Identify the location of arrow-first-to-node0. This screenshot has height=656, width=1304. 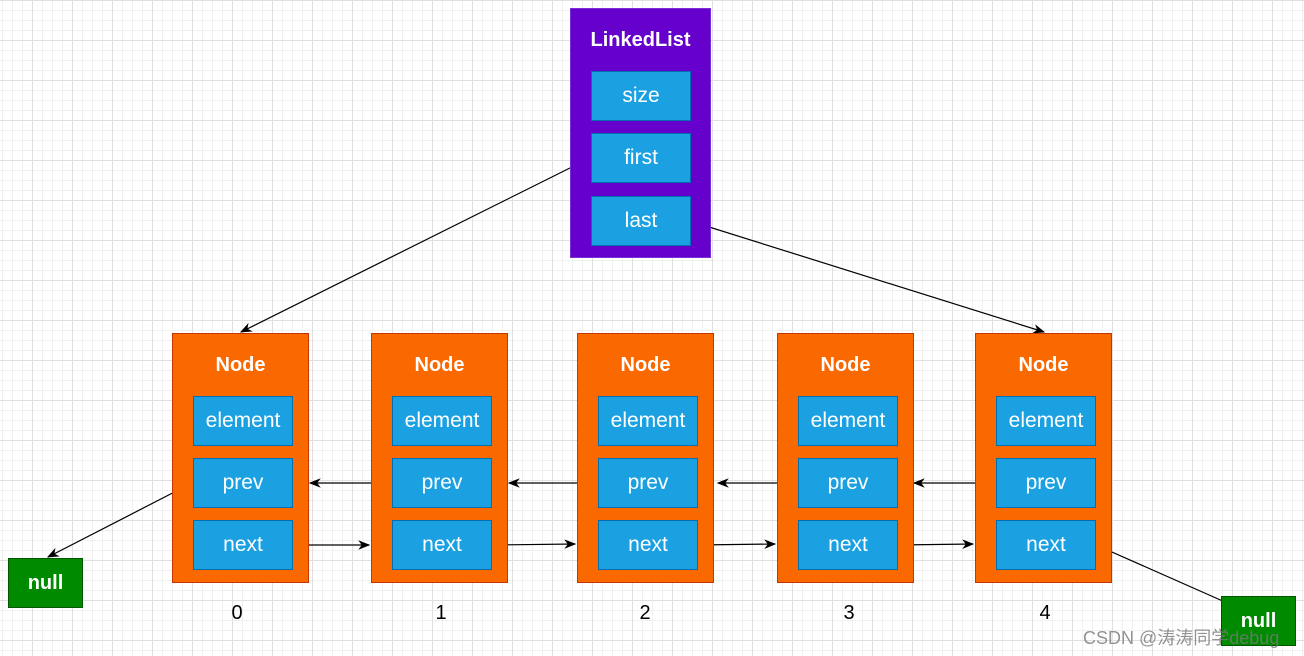
(415, 245).